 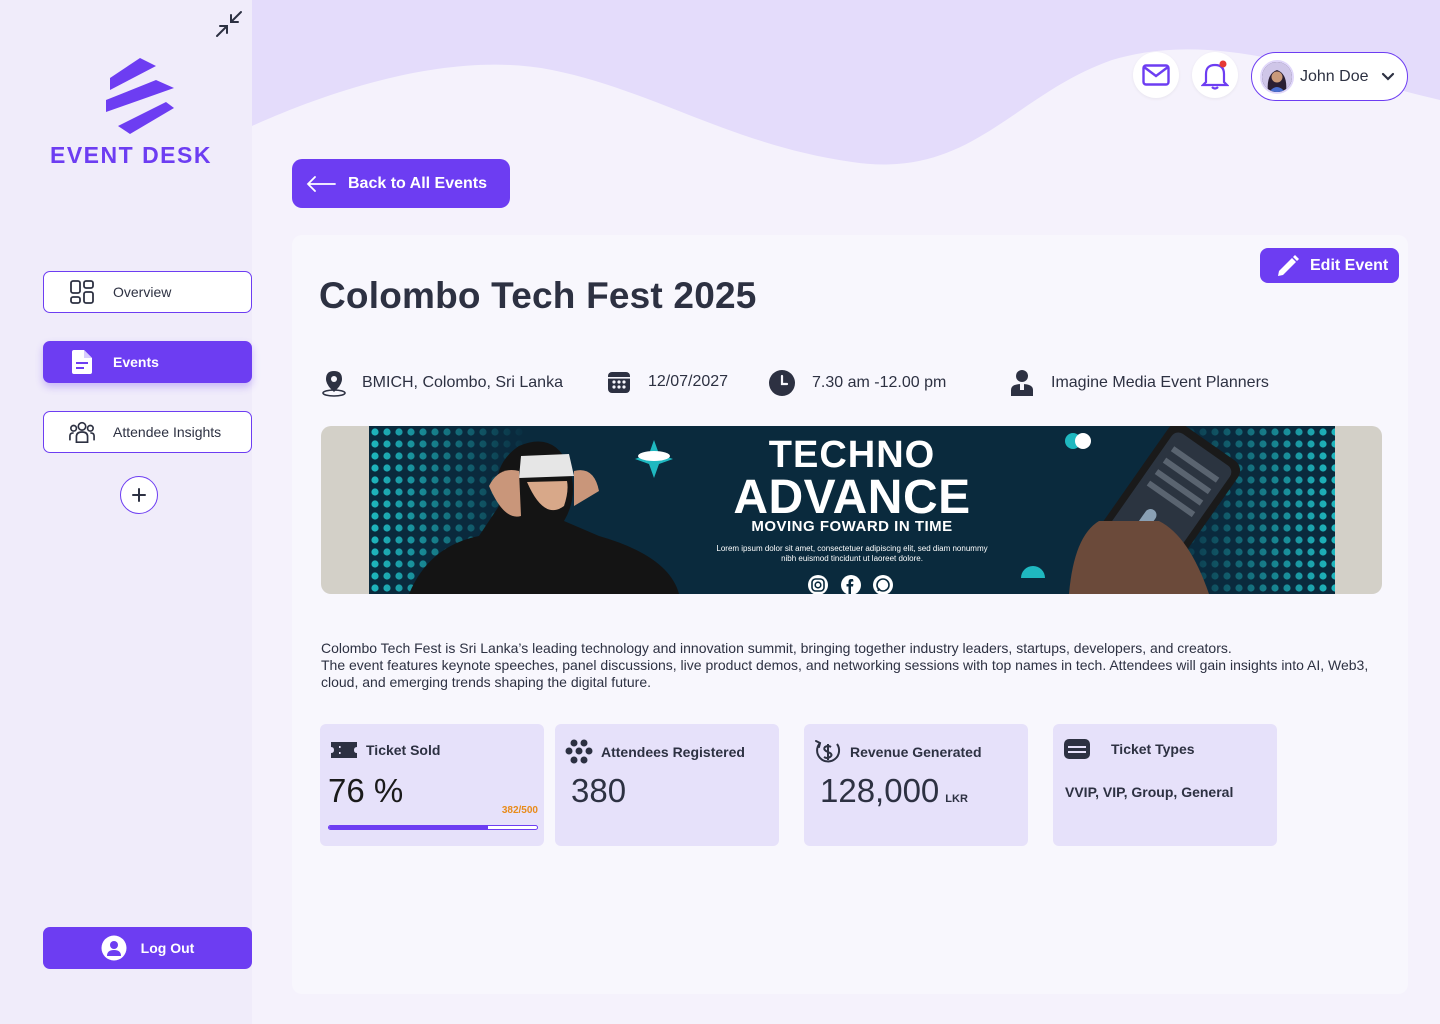 What do you see at coordinates (916, 752) in the screenshot?
I see `revenue-label: Revenue Generated` at bounding box center [916, 752].